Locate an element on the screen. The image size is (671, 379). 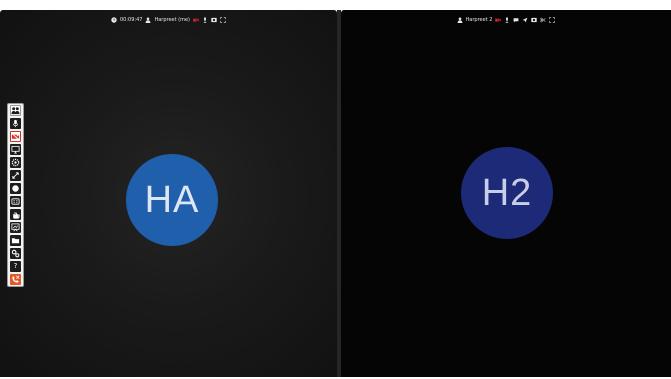
chat-icon is located at coordinates (516, 20).